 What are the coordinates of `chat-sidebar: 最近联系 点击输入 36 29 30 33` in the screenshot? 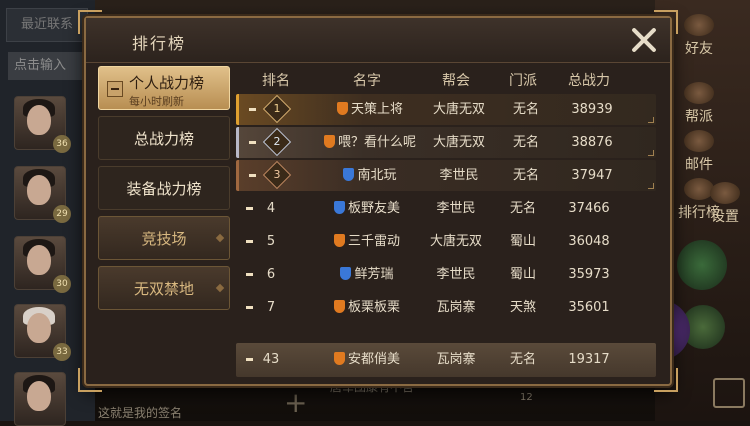 It's located at (47, 213).